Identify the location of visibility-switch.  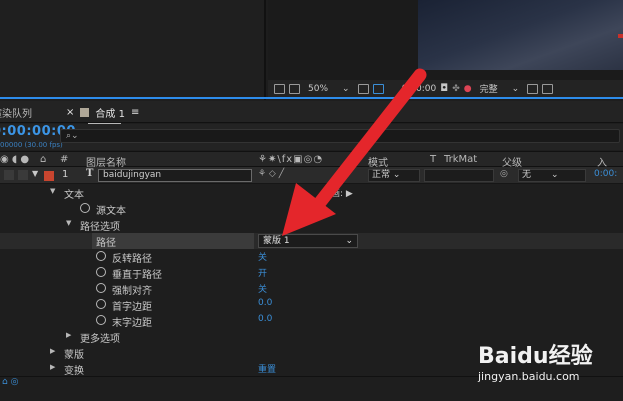
(9, 175).